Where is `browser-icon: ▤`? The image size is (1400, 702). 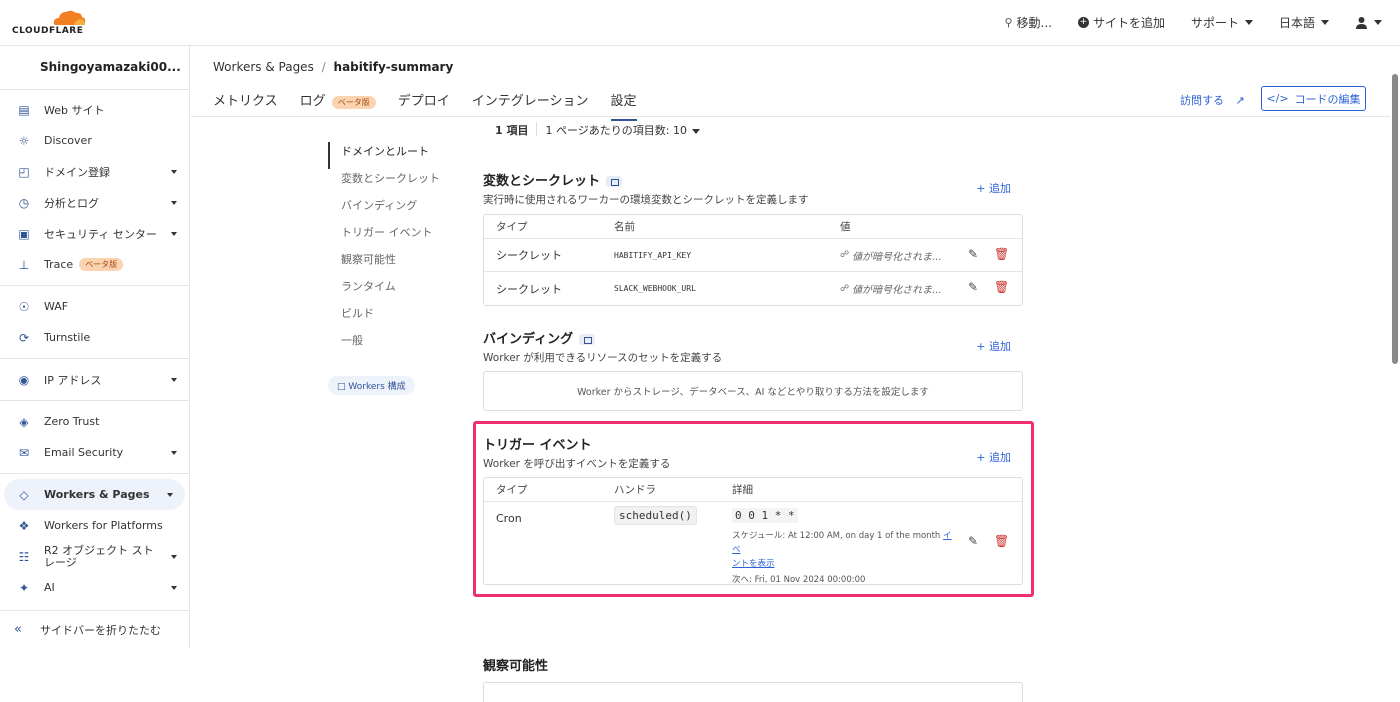 browser-icon: ▤ is located at coordinates (24, 110).